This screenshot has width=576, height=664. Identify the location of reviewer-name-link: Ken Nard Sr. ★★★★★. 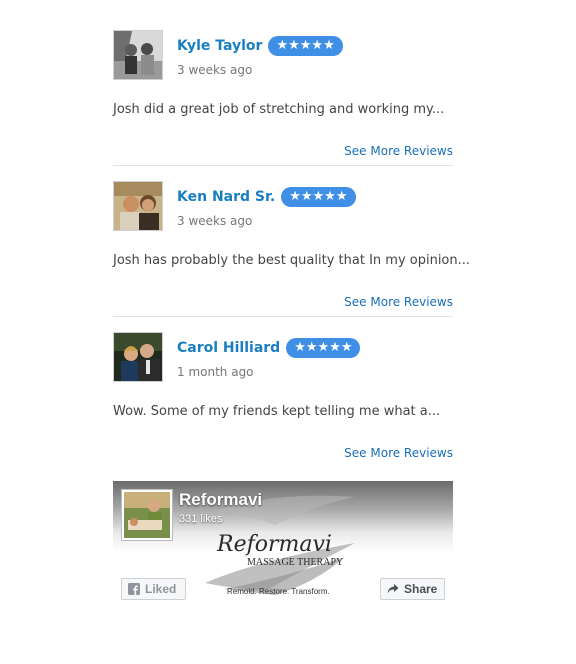
(266, 197).